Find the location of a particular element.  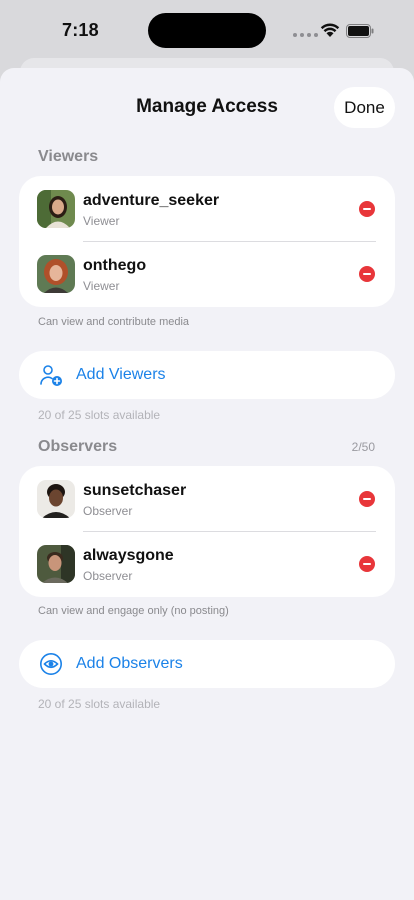

observer-slots-available: 20 of 25 slots available is located at coordinates (99, 704).